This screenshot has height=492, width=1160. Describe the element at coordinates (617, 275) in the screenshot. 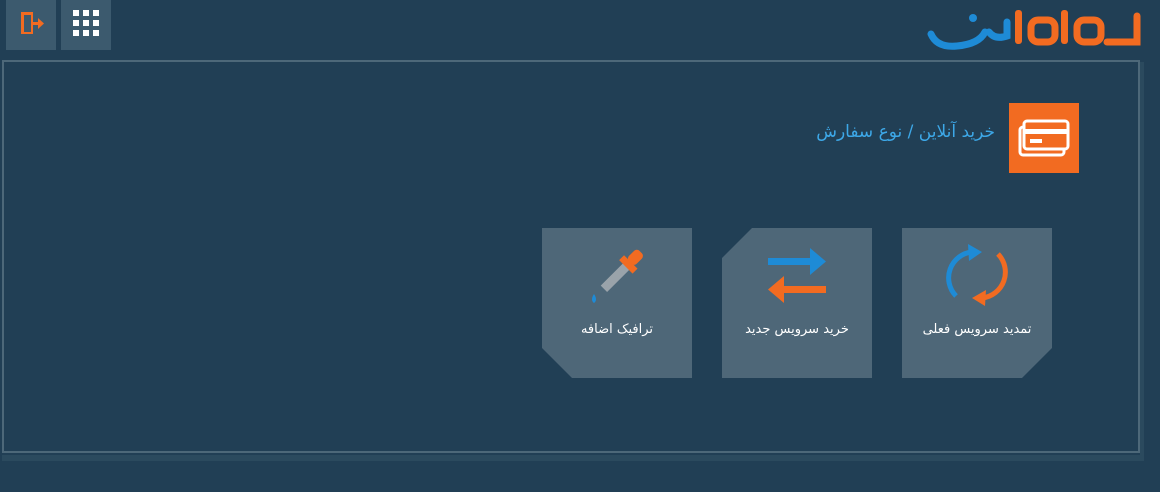

I see `dropper-icon` at that location.